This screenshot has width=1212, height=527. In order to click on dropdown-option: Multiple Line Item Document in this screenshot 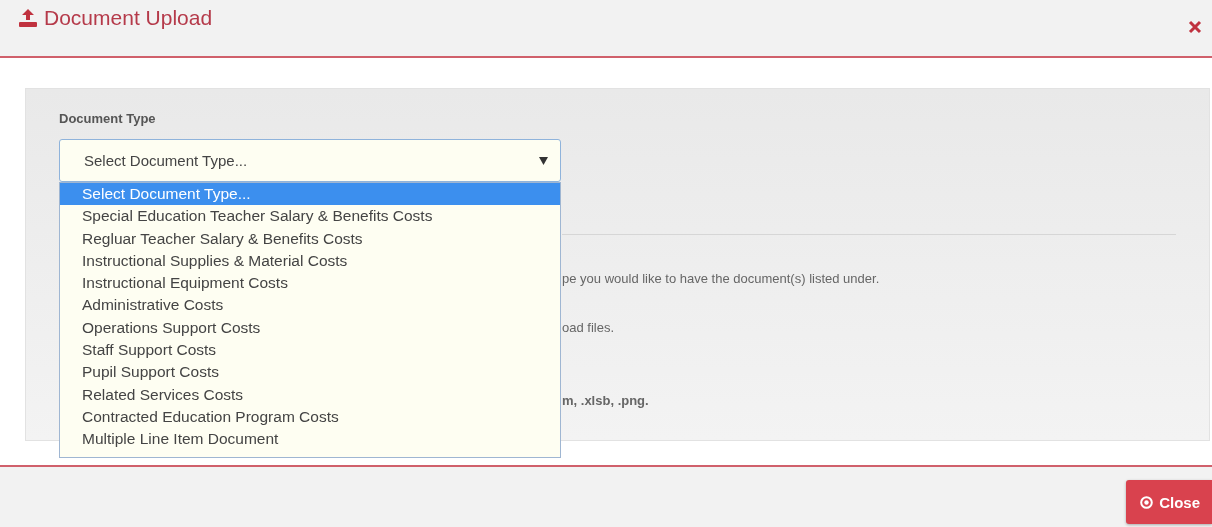, I will do `click(310, 439)`.